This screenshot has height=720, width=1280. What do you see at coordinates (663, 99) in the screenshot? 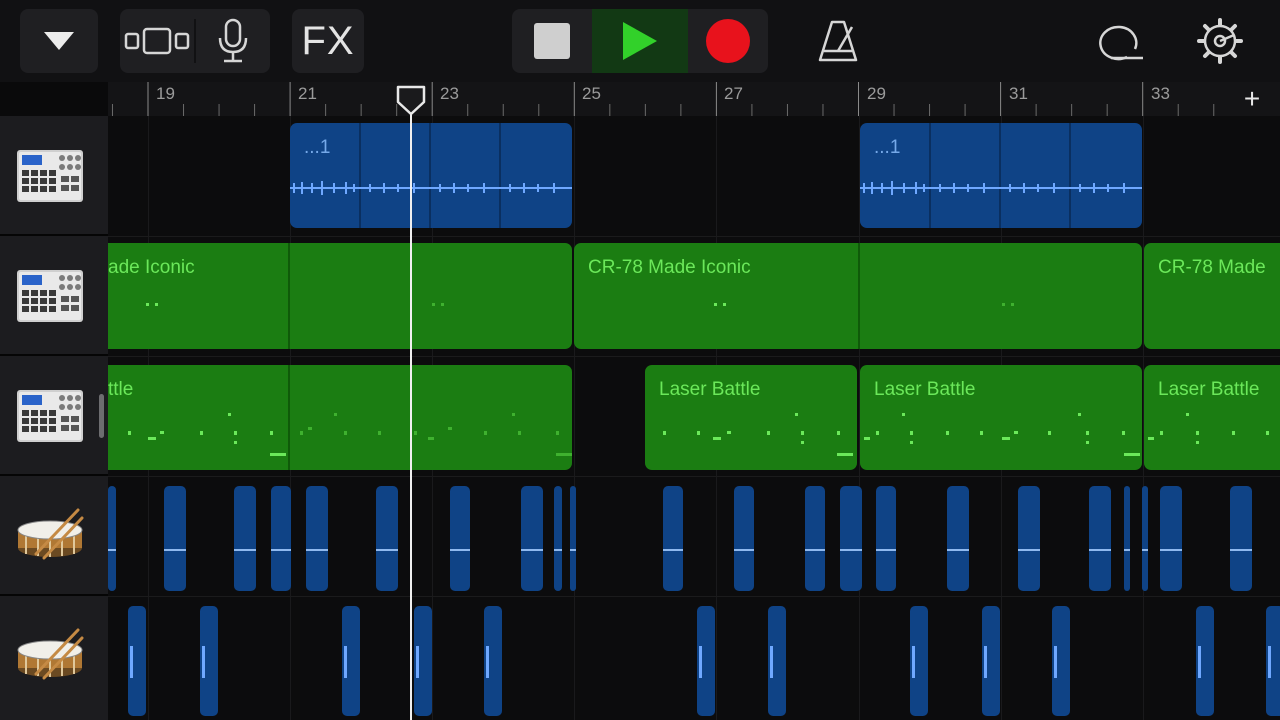
I see `ruler-ticks` at bounding box center [663, 99].